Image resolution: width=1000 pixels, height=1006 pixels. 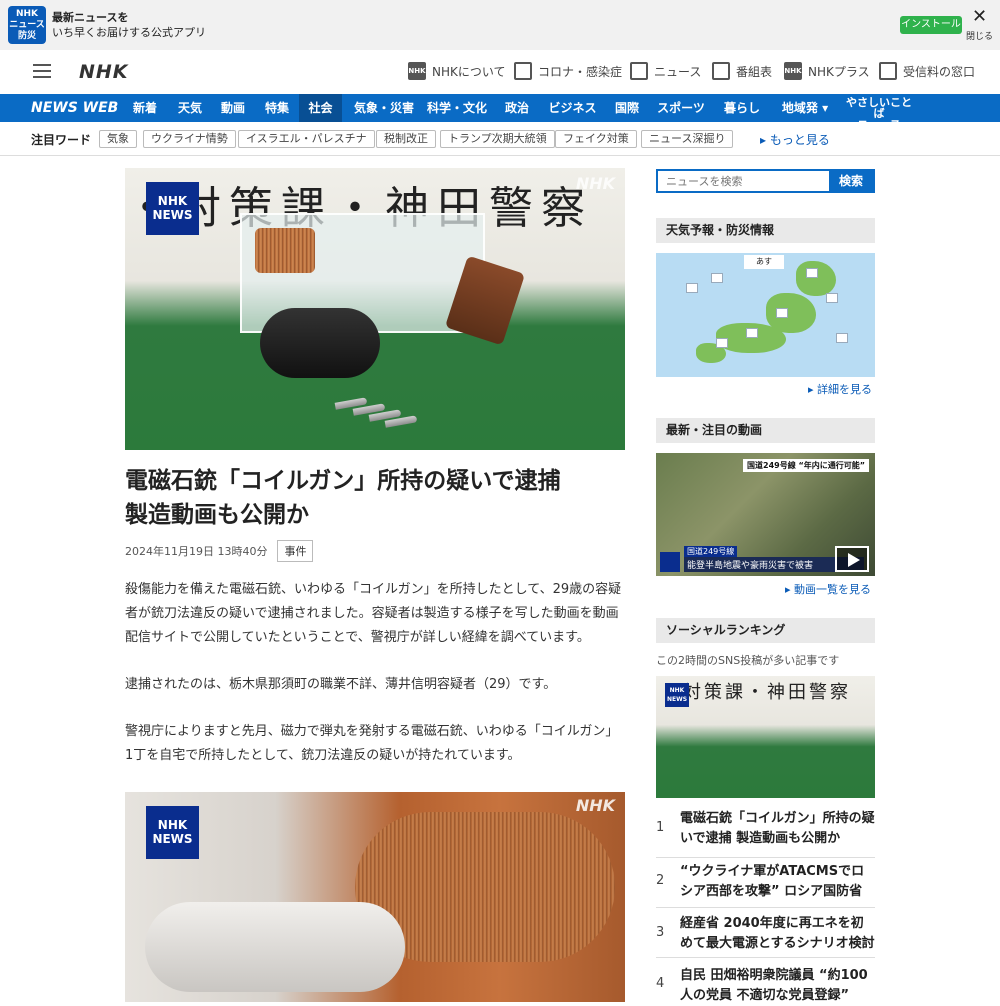 What do you see at coordinates (764, 262) in the screenshot?
I see `weather-tab-tomorrow: あす` at bounding box center [764, 262].